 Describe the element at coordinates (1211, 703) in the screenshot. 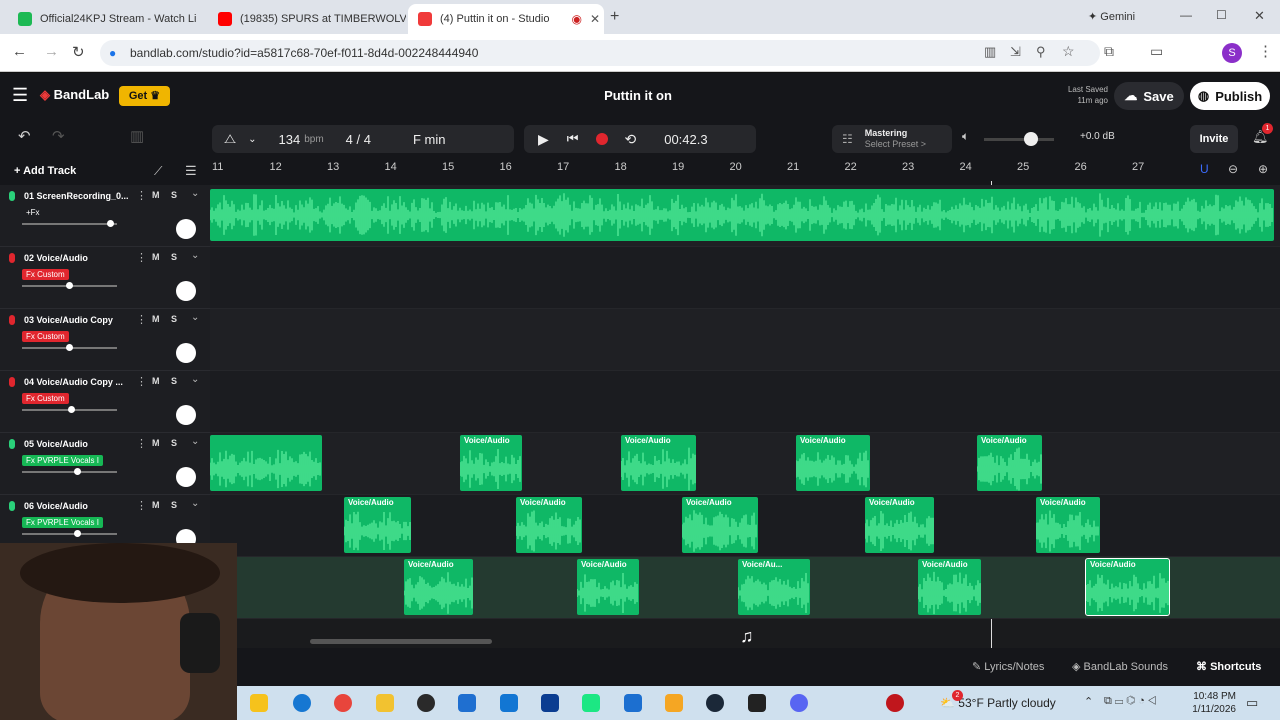

I see `clock: 10:48 PM 1/11/2026` at that location.